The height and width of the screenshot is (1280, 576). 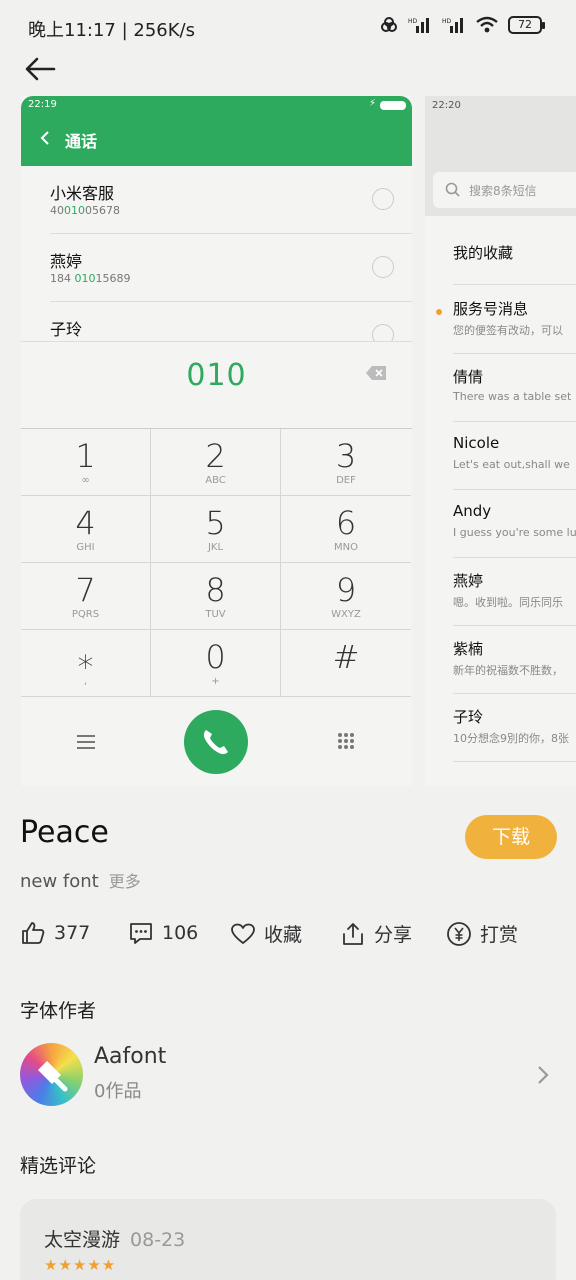 What do you see at coordinates (543, 1075) in the screenshot?
I see `chevron-right-icon` at bounding box center [543, 1075].